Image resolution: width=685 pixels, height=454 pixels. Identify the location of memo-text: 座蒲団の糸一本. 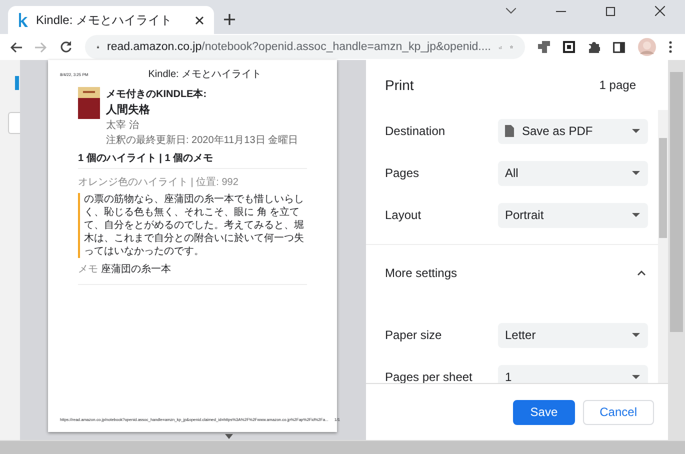
(136, 269).